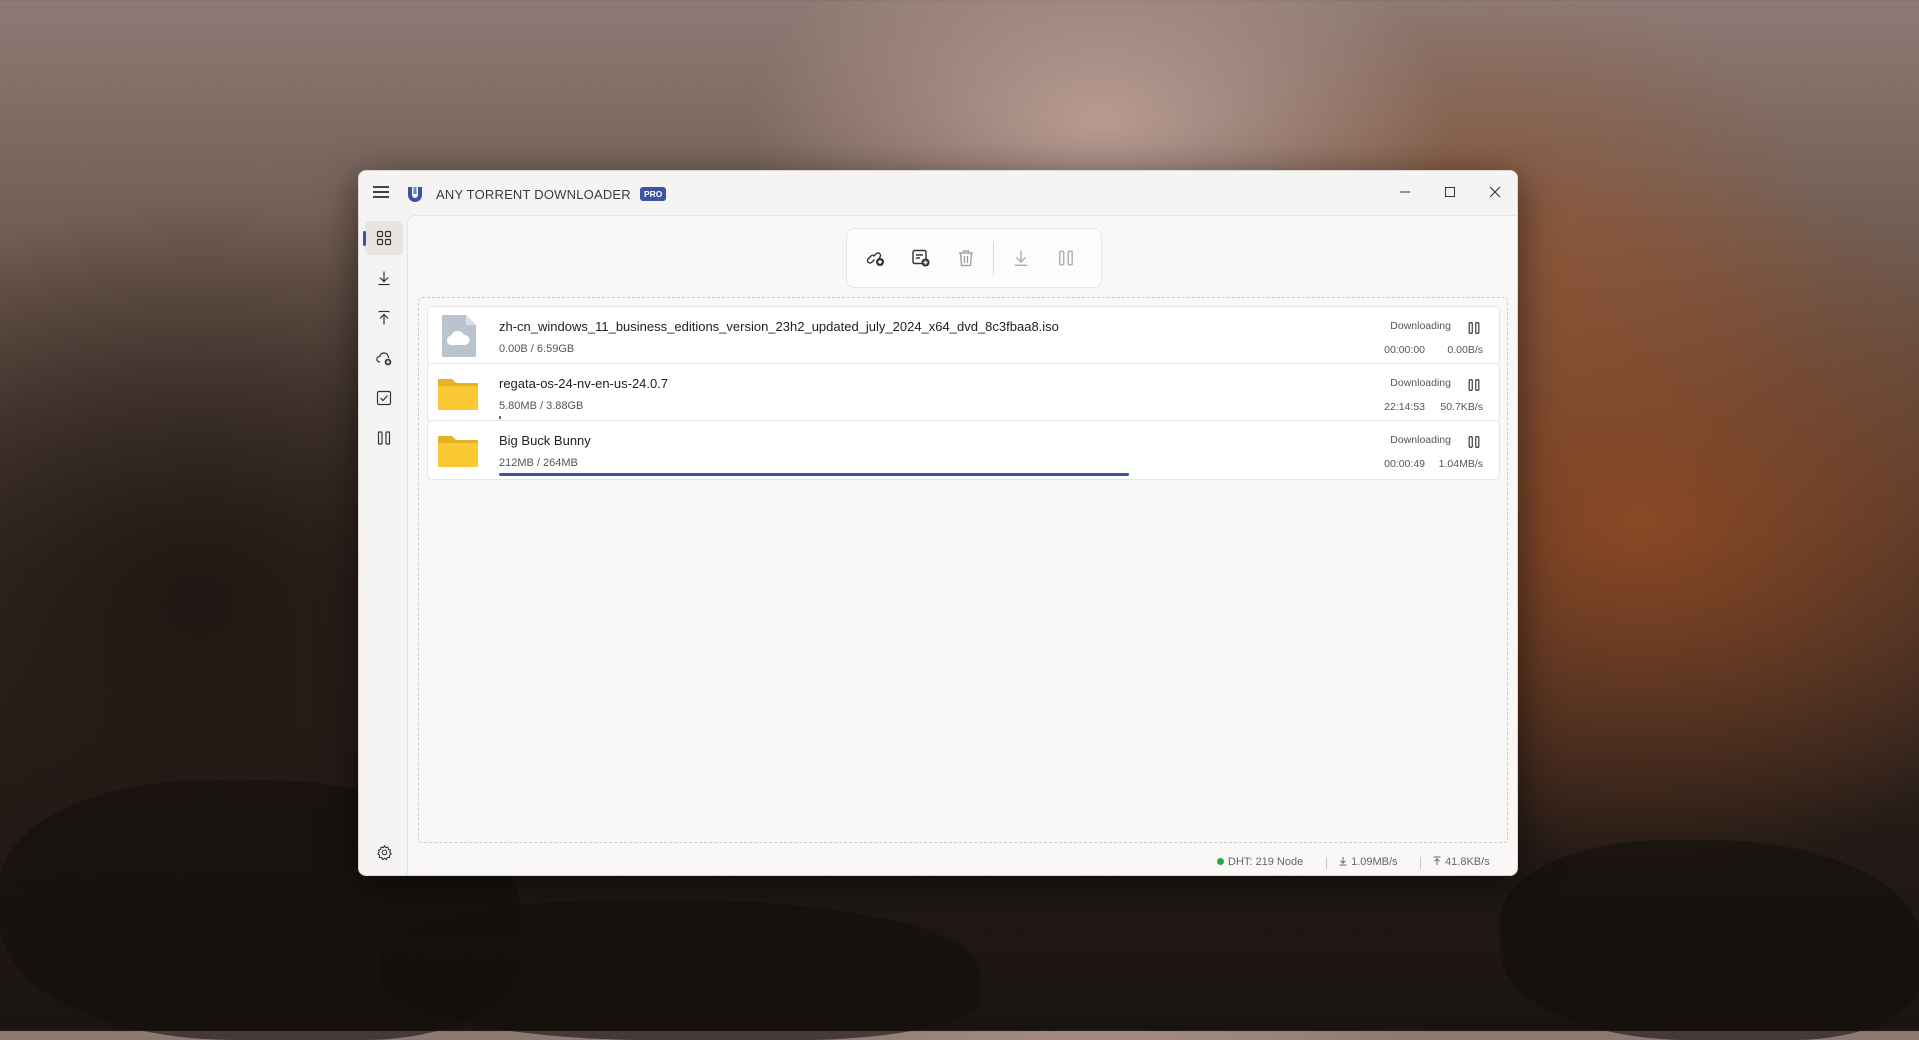  What do you see at coordinates (1260, 862) in the screenshot?
I see `dht-status: DHT: 219 Node` at bounding box center [1260, 862].